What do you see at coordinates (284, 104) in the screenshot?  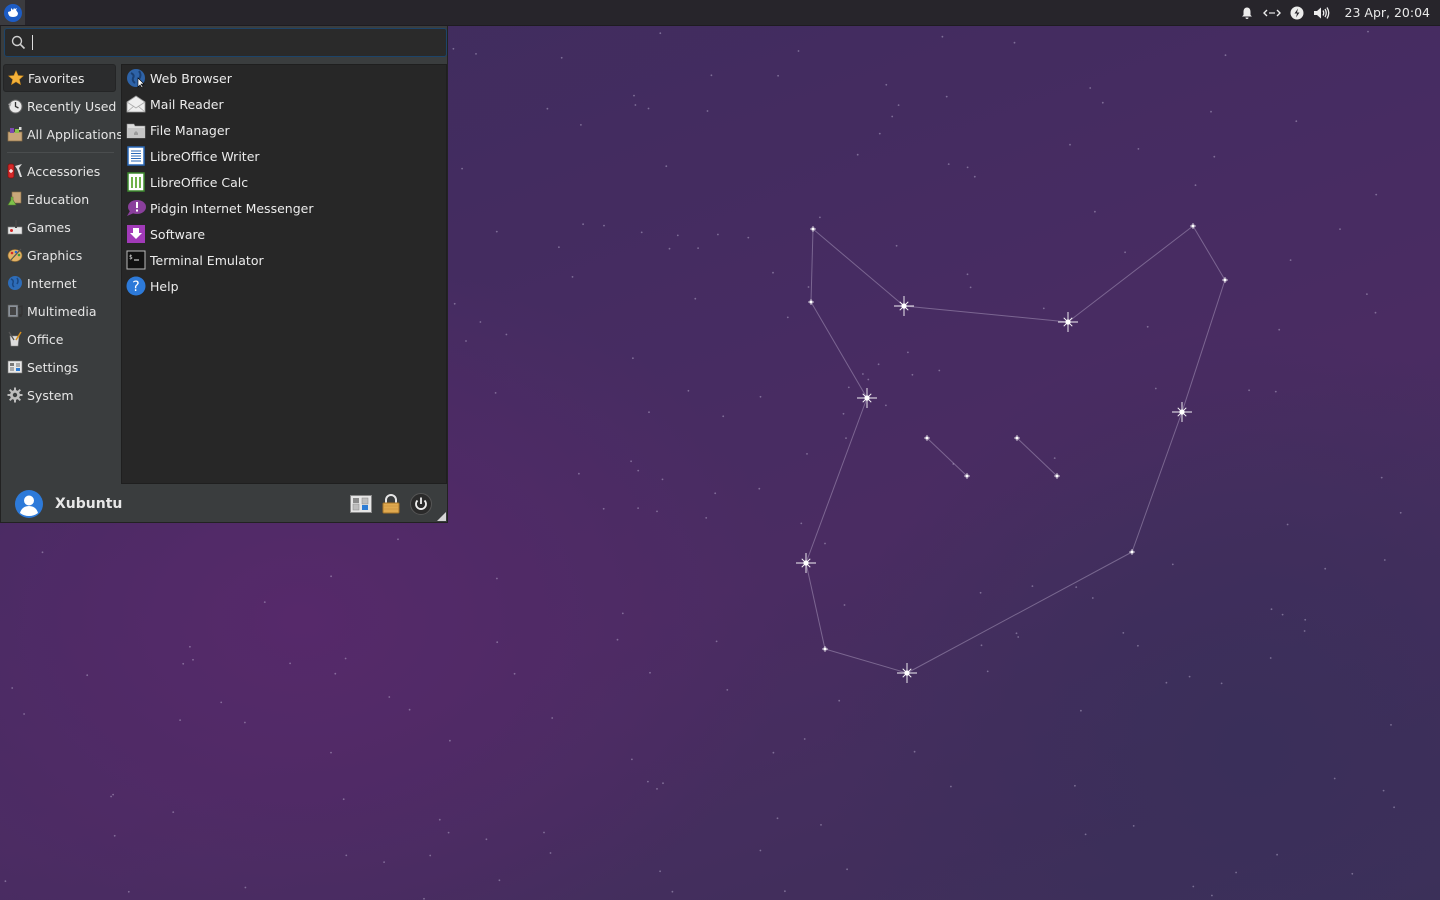 I see `app-mail-reader: Mail Reader` at bounding box center [284, 104].